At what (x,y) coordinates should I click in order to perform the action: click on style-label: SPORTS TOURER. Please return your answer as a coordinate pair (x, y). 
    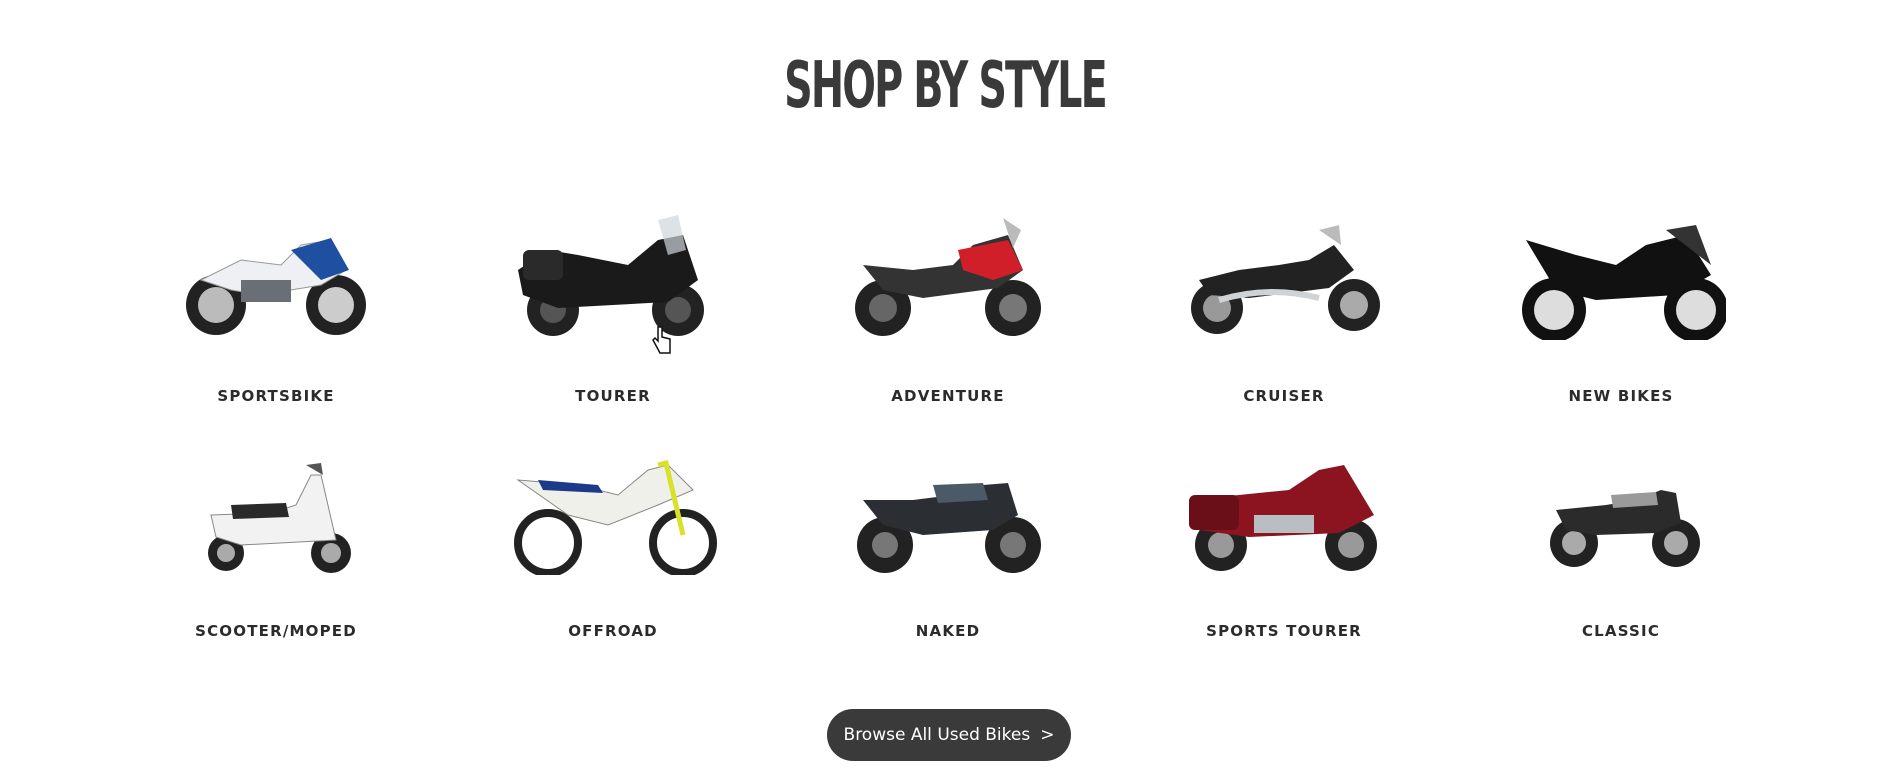
    Looking at the image, I should click on (1284, 631).